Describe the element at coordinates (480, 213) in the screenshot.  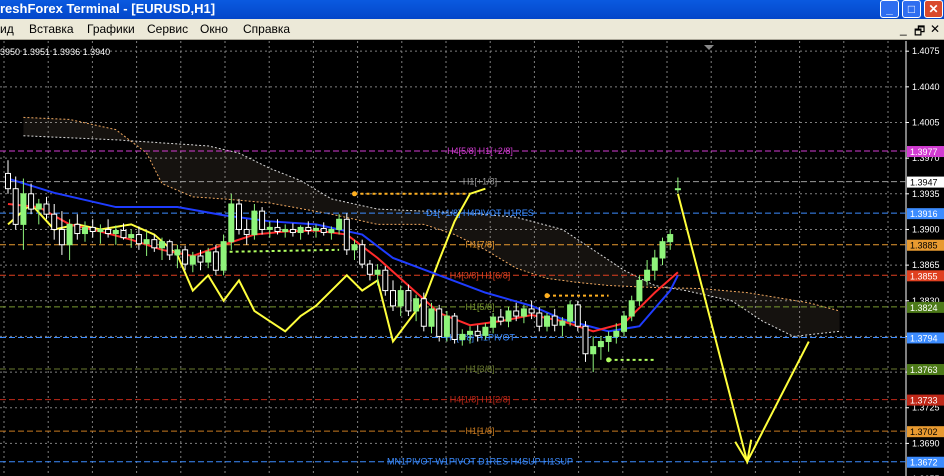
I see `level-label: D1[+1/8] H4PIVOT H1RES` at that location.